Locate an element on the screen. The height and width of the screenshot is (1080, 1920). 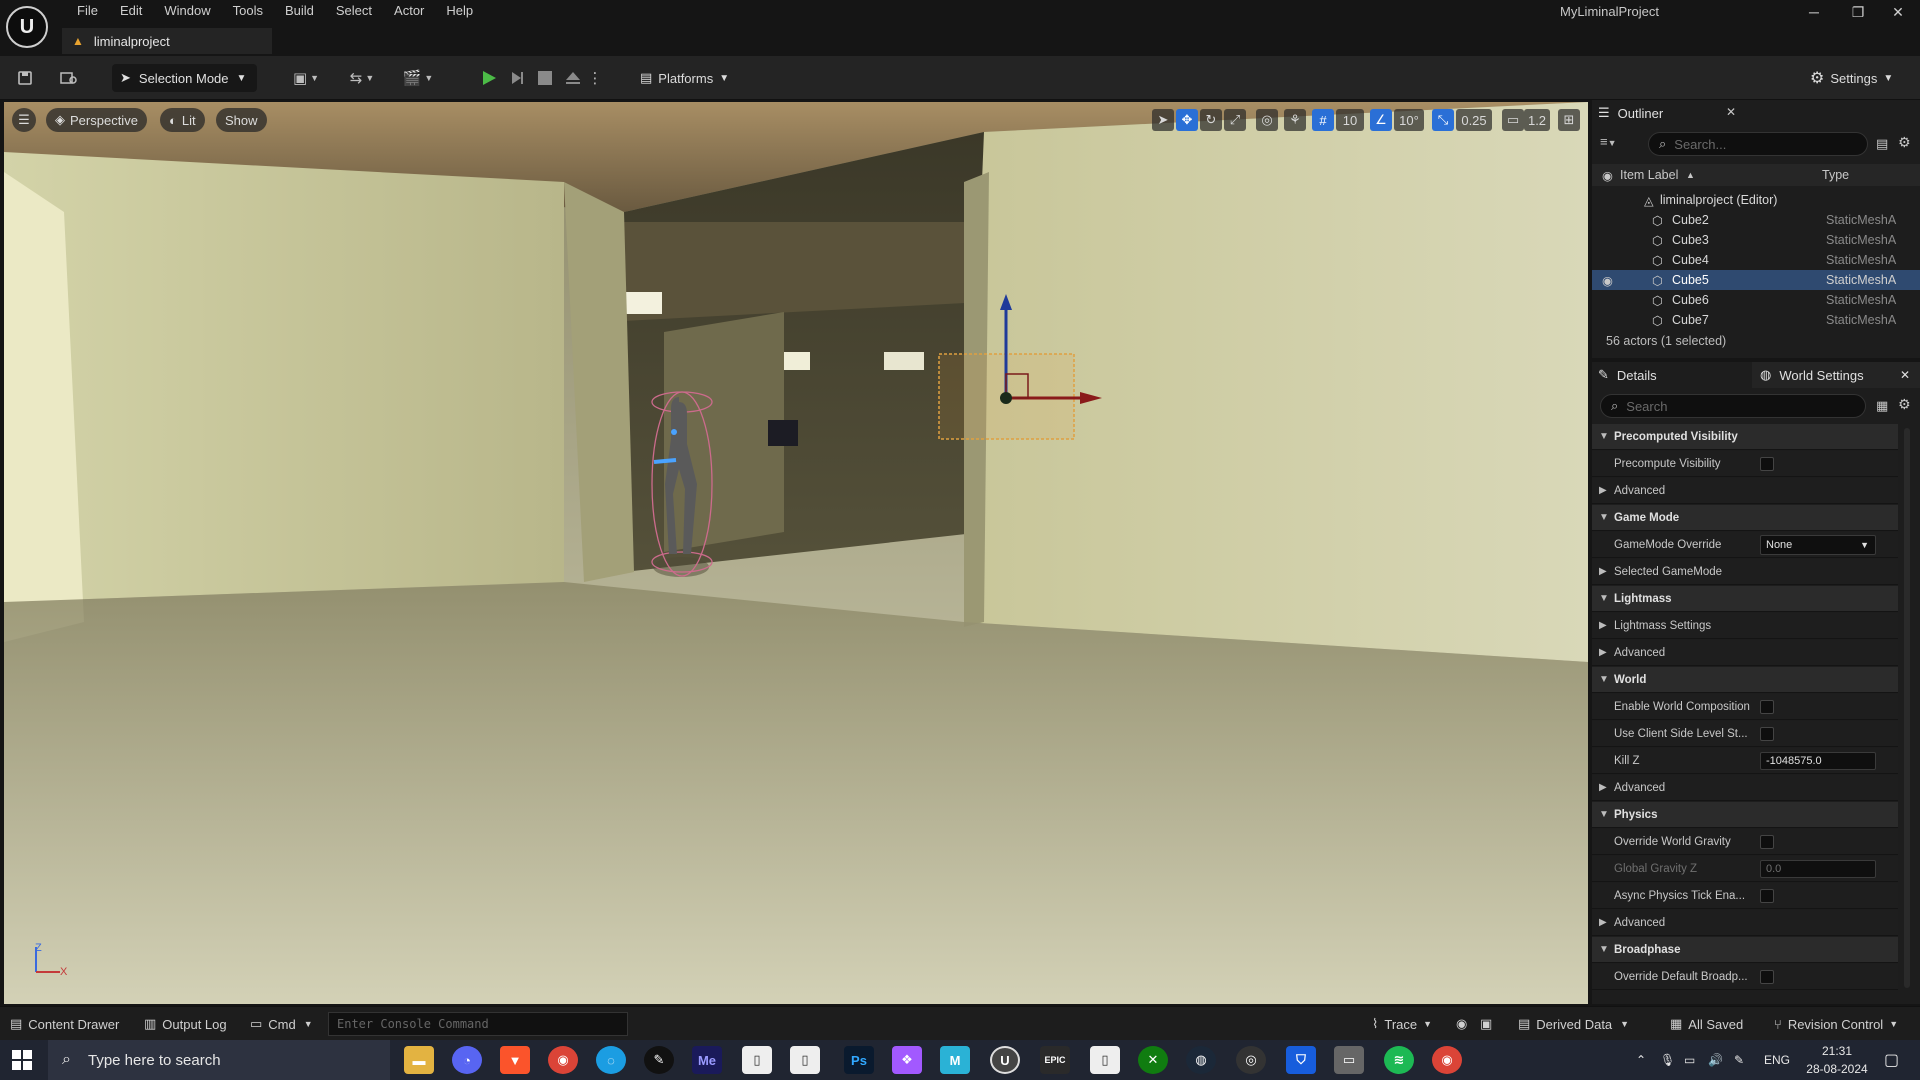
details-search-input: ⌕ Search is located at coordinates (1733, 406).